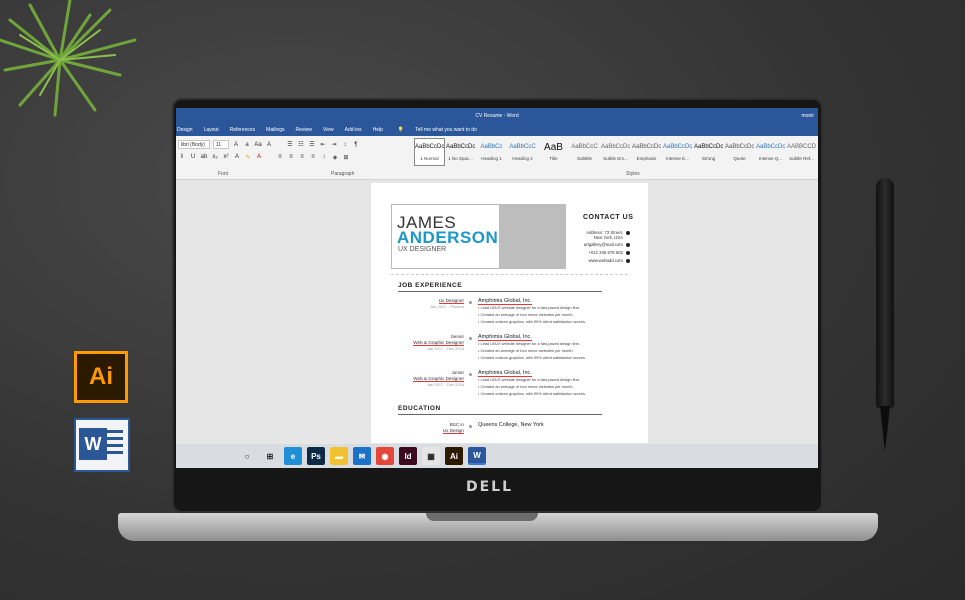  What do you see at coordinates (646, 152) in the screenshot?
I see `style-emphasis: AaBbCcDc Emphasis` at bounding box center [646, 152].